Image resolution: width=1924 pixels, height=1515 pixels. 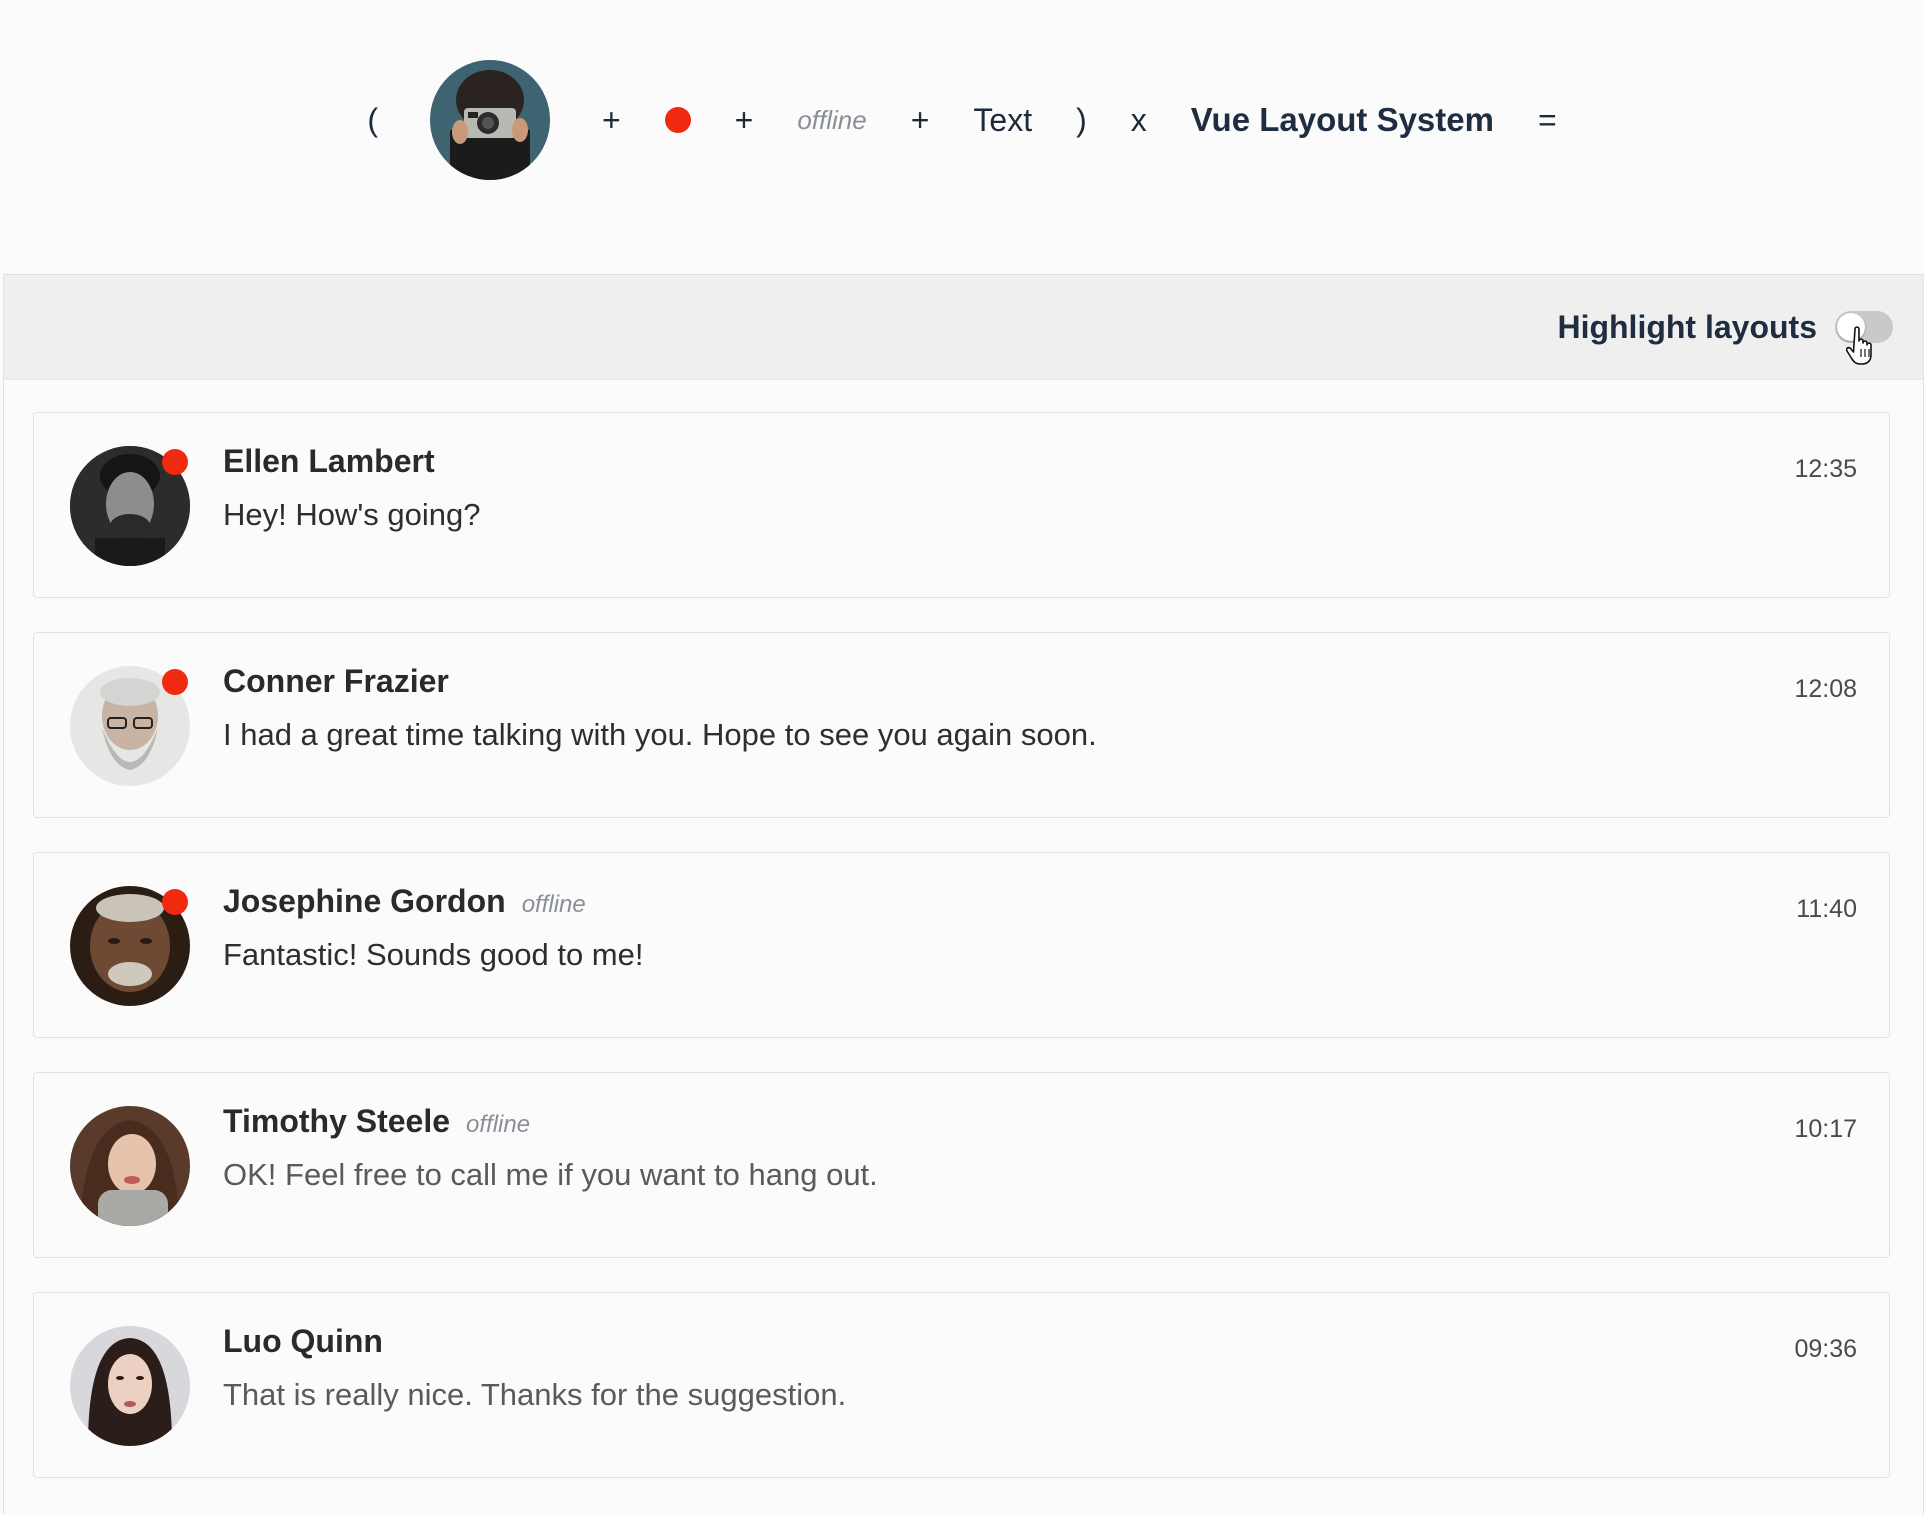 What do you see at coordinates (352, 514) in the screenshot?
I see `message-preview: Hey! How's going?` at bounding box center [352, 514].